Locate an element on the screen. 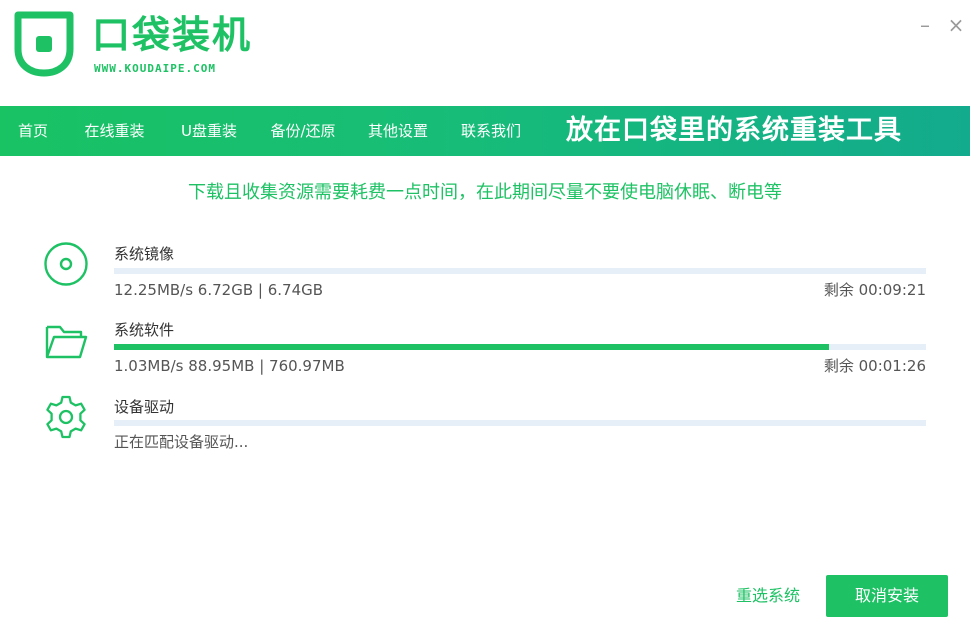 The height and width of the screenshot is (626, 970). nav-item-other-settings: 其他设置 is located at coordinates (398, 131).